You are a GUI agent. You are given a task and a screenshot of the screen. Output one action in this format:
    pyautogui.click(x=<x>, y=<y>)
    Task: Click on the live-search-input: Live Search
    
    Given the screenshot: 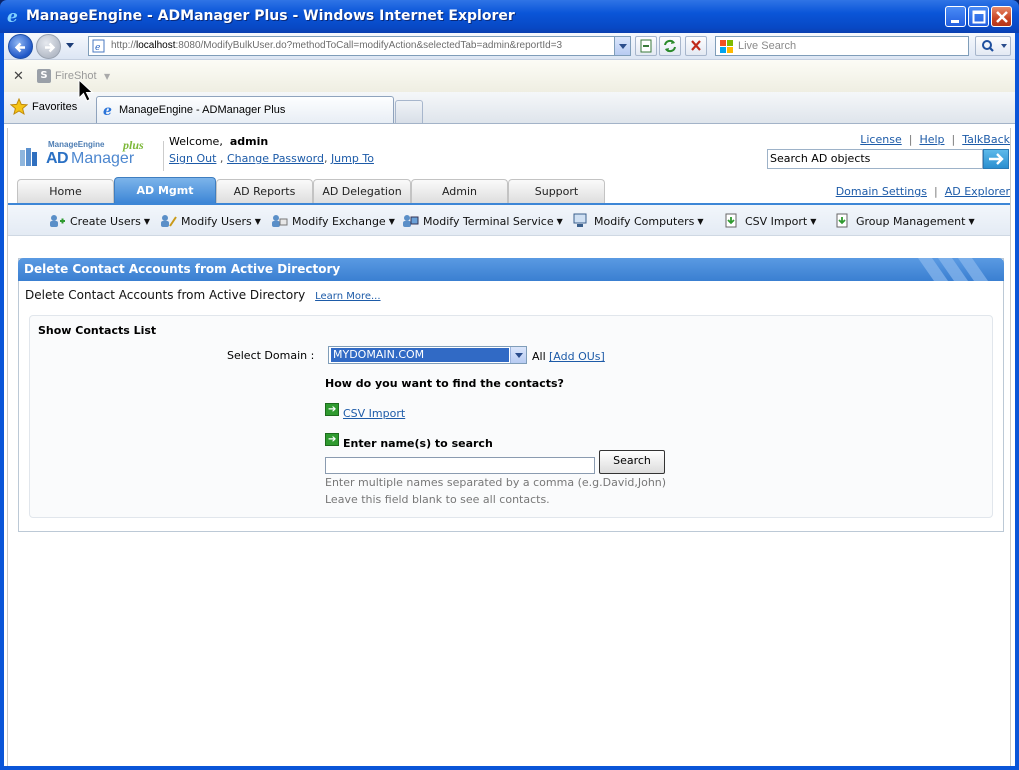 What is the action you would take?
    pyautogui.click(x=842, y=46)
    